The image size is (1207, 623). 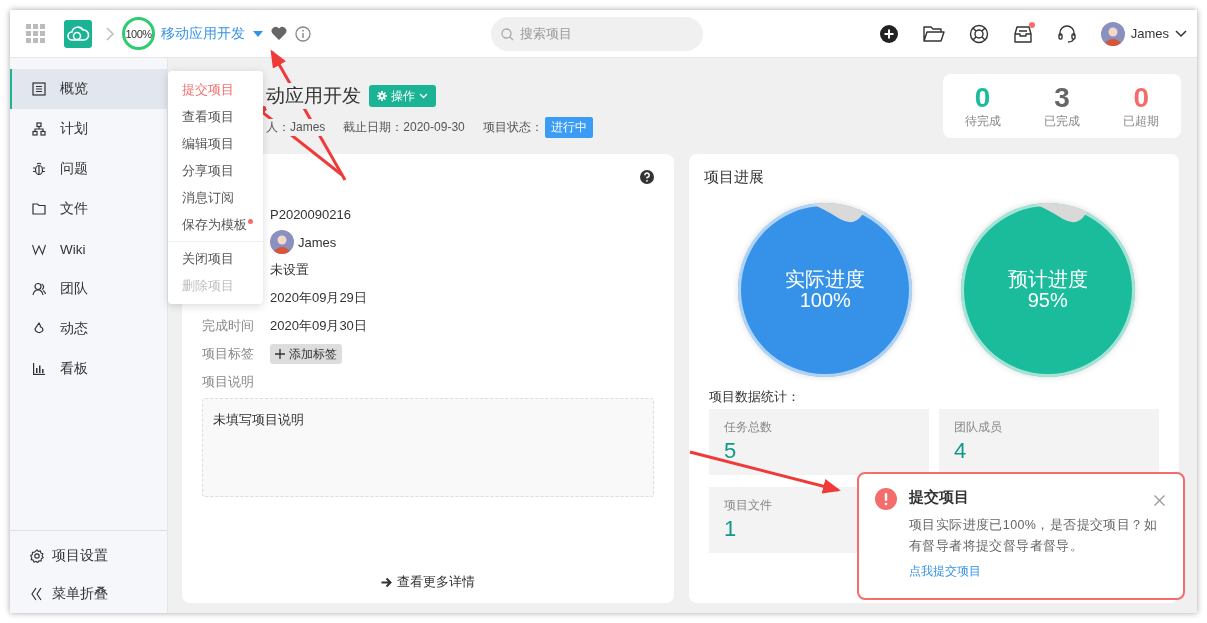 I want to click on menu-item: 关闭项目, so click(x=215, y=258).